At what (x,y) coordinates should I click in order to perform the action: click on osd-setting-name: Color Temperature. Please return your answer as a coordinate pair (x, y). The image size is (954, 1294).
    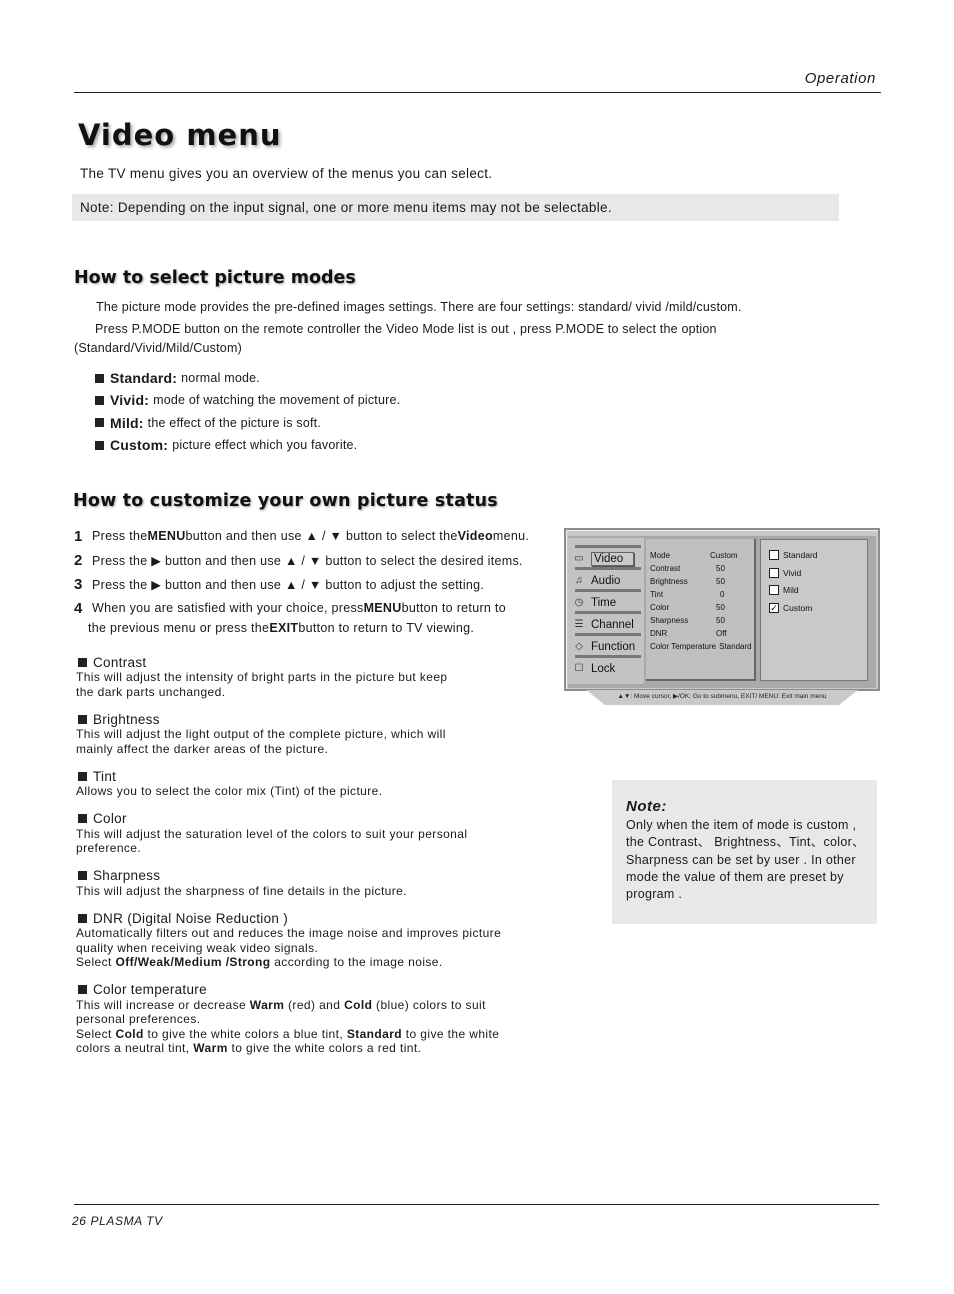
    Looking at the image, I should click on (683, 646).